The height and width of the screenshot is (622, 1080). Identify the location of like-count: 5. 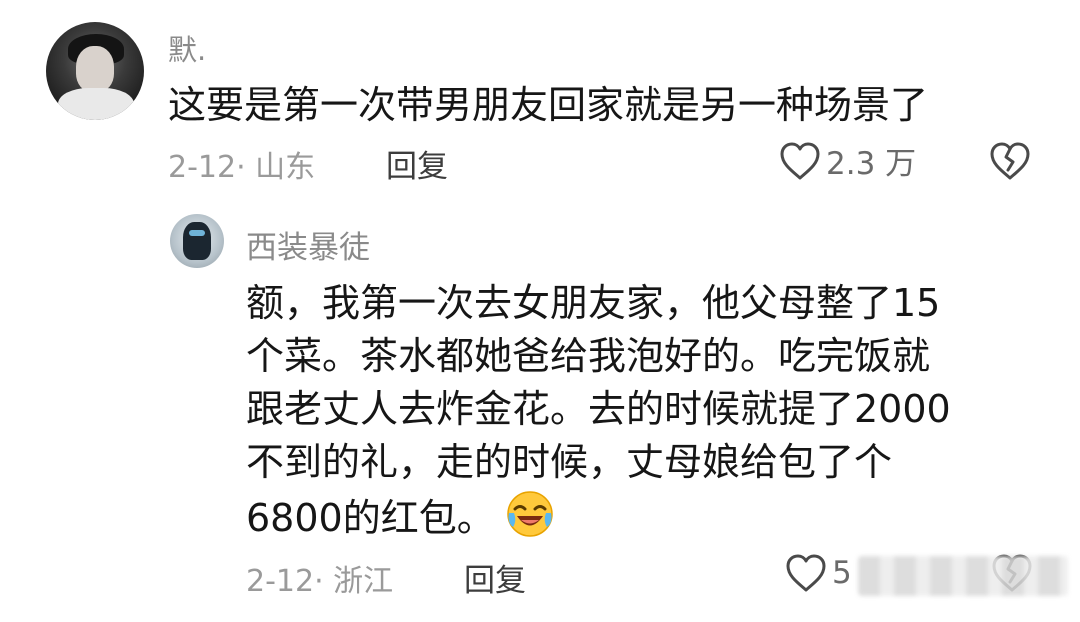
(842, 573).